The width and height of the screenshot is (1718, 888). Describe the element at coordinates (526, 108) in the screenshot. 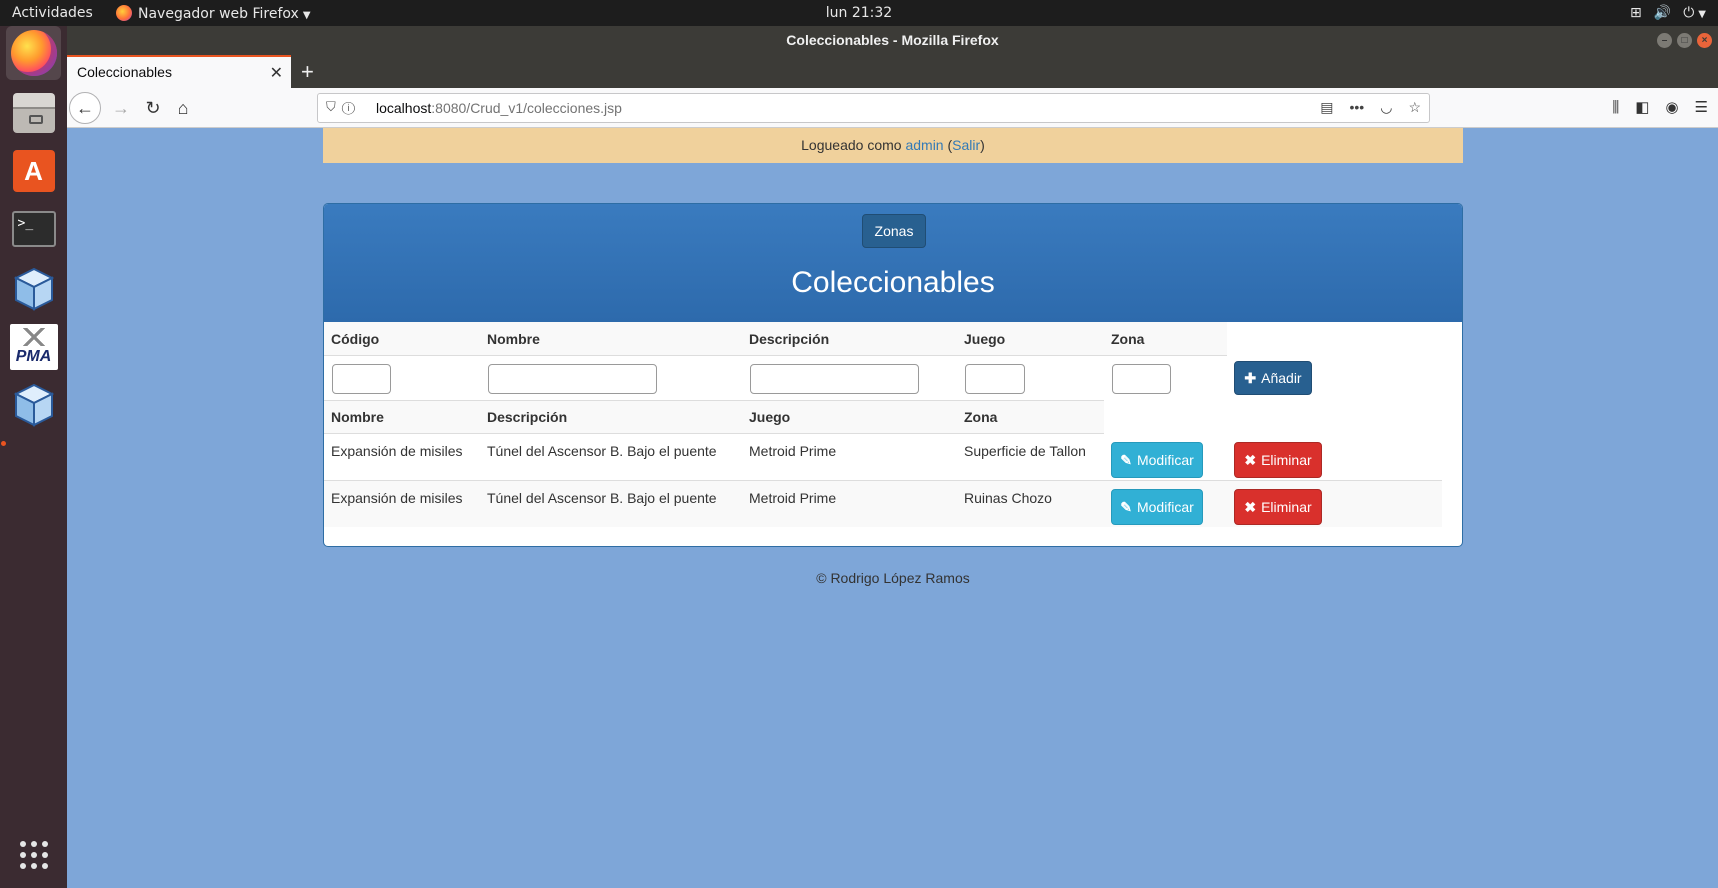

I see `url-path: :8080/Crud_v1/colecciones.jsp` at that location.